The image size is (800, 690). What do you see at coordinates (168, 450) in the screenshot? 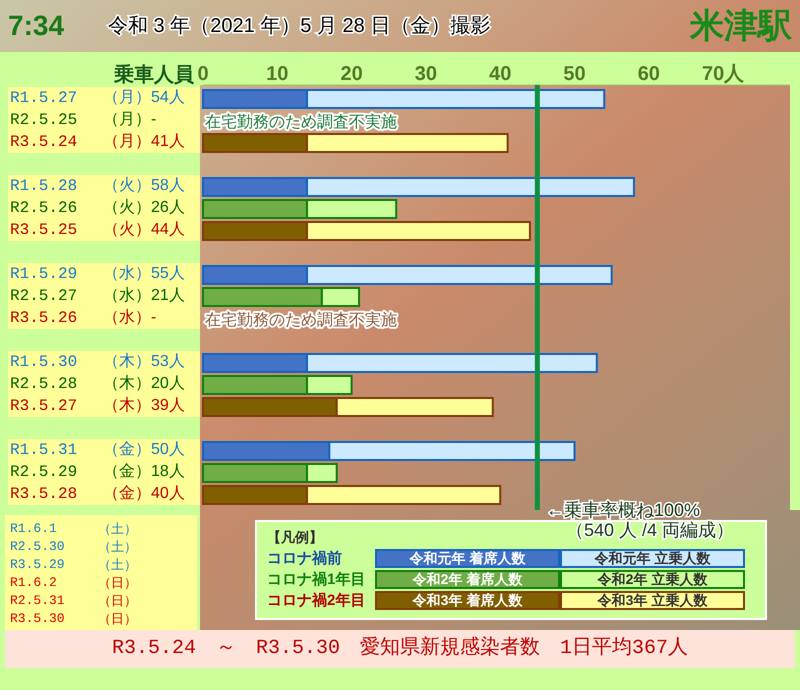
I see `passenger-count: 50人` at bounding box center [168, 450].